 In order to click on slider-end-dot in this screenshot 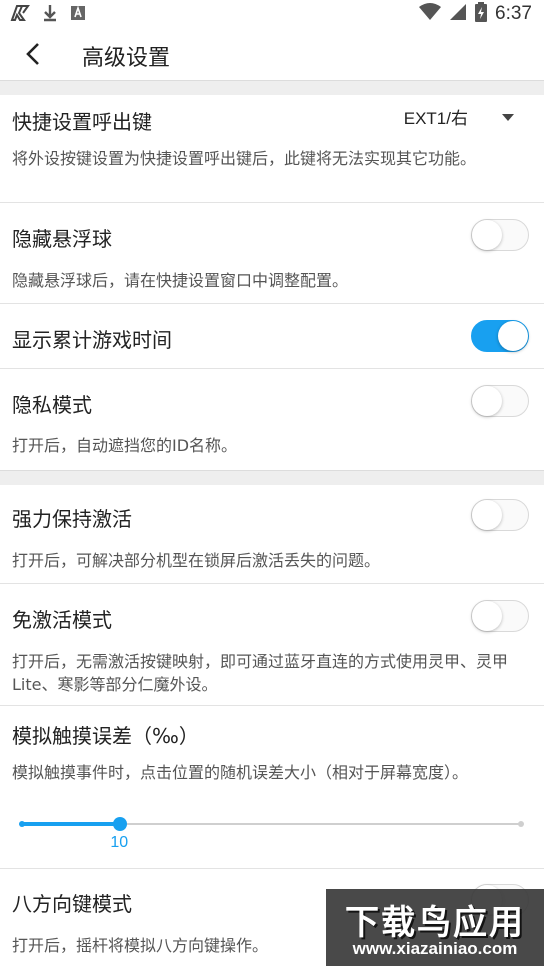, I will do `click(521, 824)`.